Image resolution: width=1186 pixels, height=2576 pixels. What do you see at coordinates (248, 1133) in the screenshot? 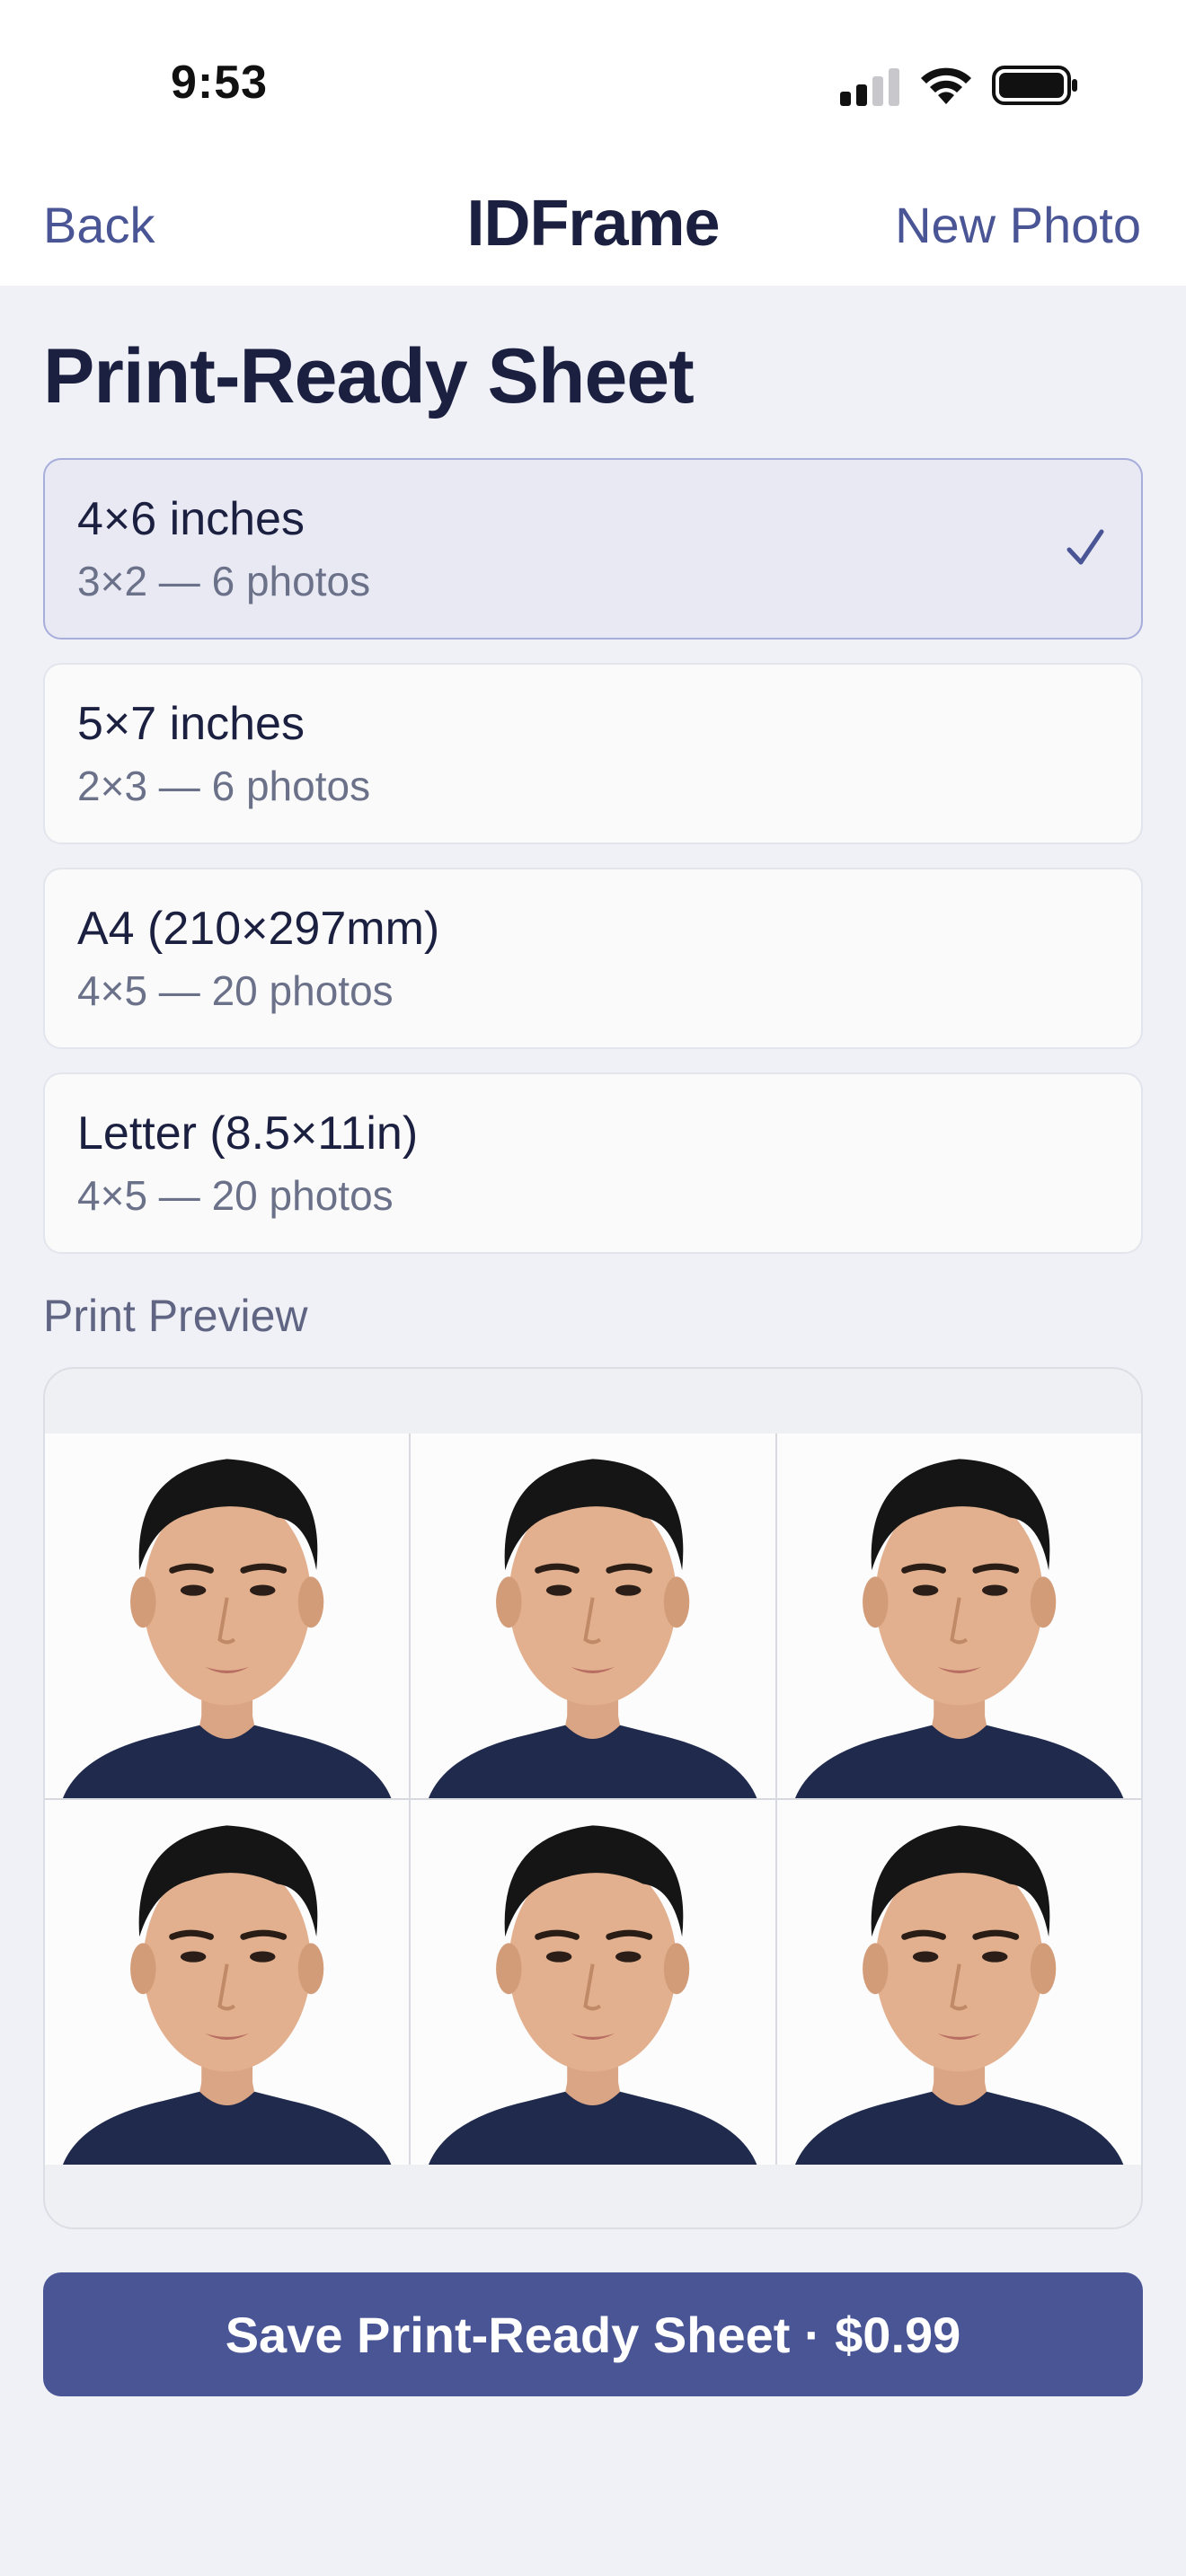
I see `option-label: Letter (8.5×11in)` at bounding box center [248, 1133].